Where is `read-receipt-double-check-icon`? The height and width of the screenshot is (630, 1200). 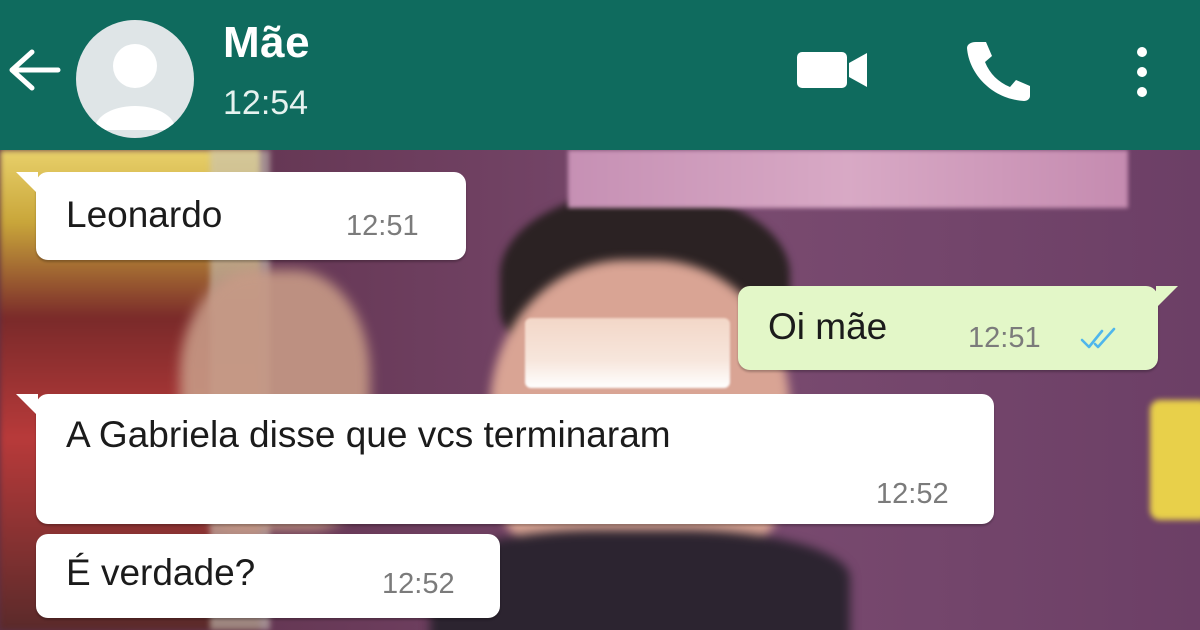 read-receipt-double-check-icon is located at coordinates (1098, 338).